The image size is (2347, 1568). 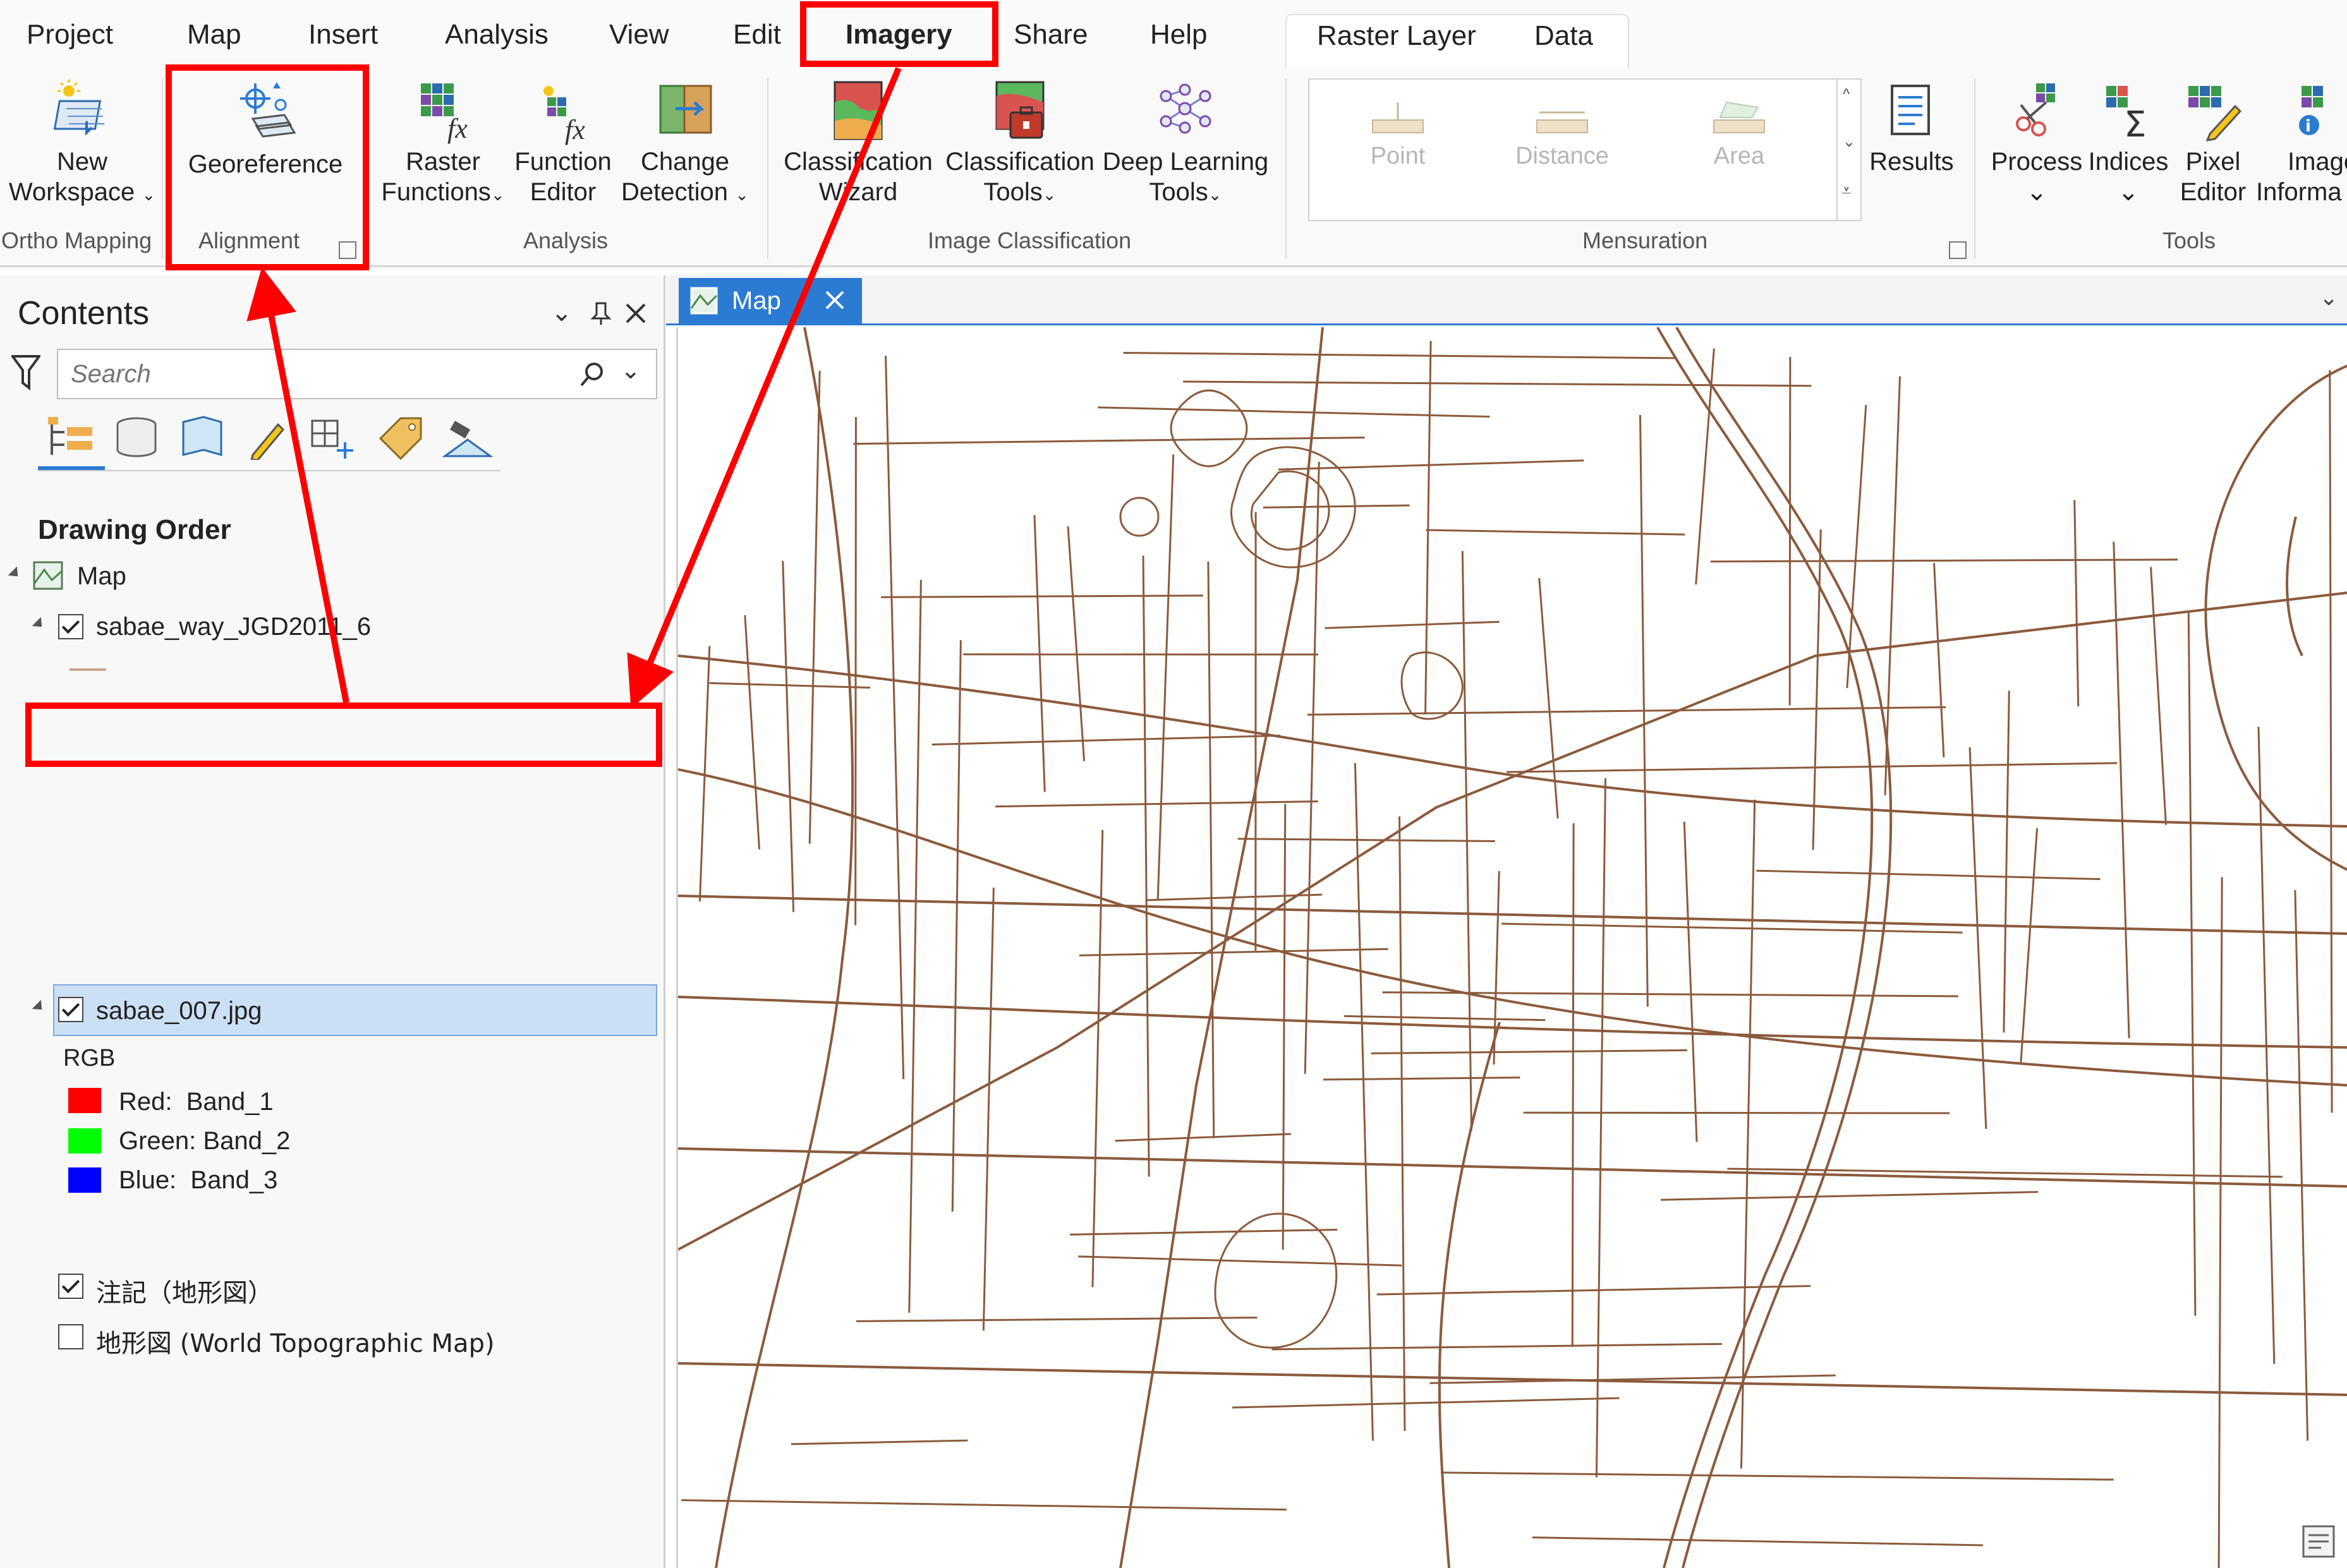 What do you see at coordinates (295, 1341) in the screenshot?
I see `layer-name-topographic: 地形図 (World Topographic Map)` at bounding box center [295, 1341].